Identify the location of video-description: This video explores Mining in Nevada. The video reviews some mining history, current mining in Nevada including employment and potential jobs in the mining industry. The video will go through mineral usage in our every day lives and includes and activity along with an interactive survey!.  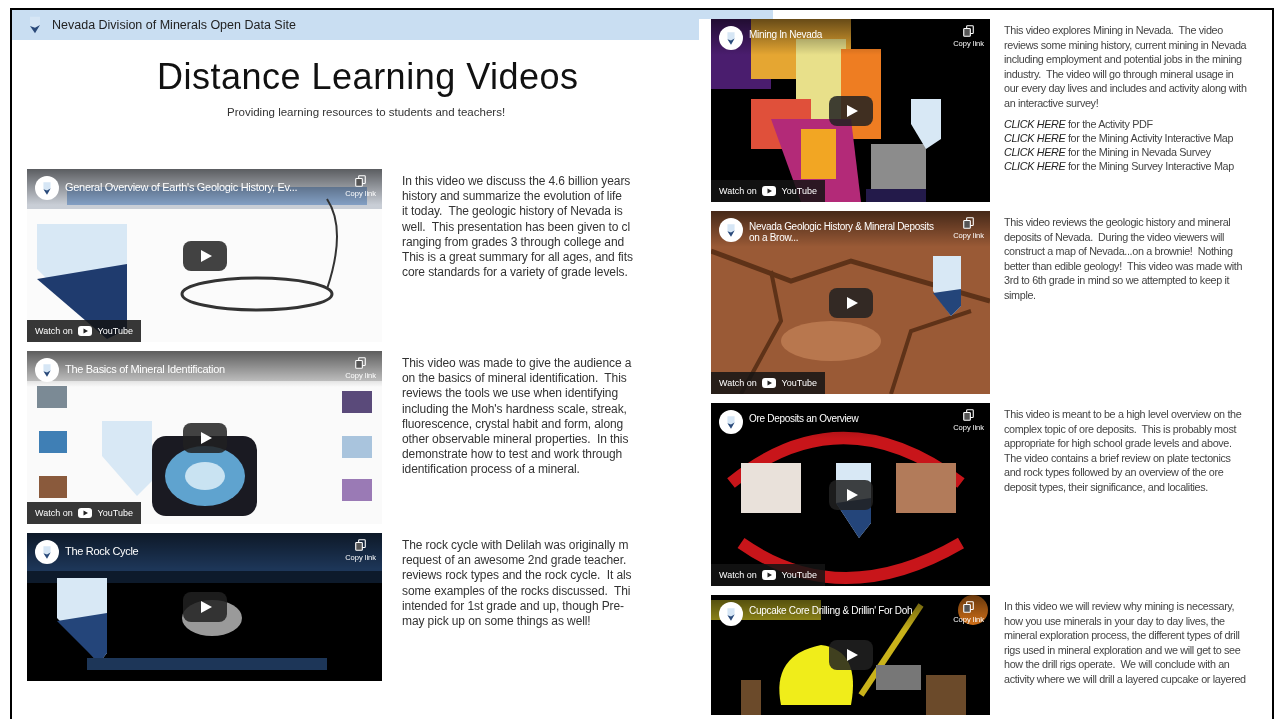
(1125, 67).